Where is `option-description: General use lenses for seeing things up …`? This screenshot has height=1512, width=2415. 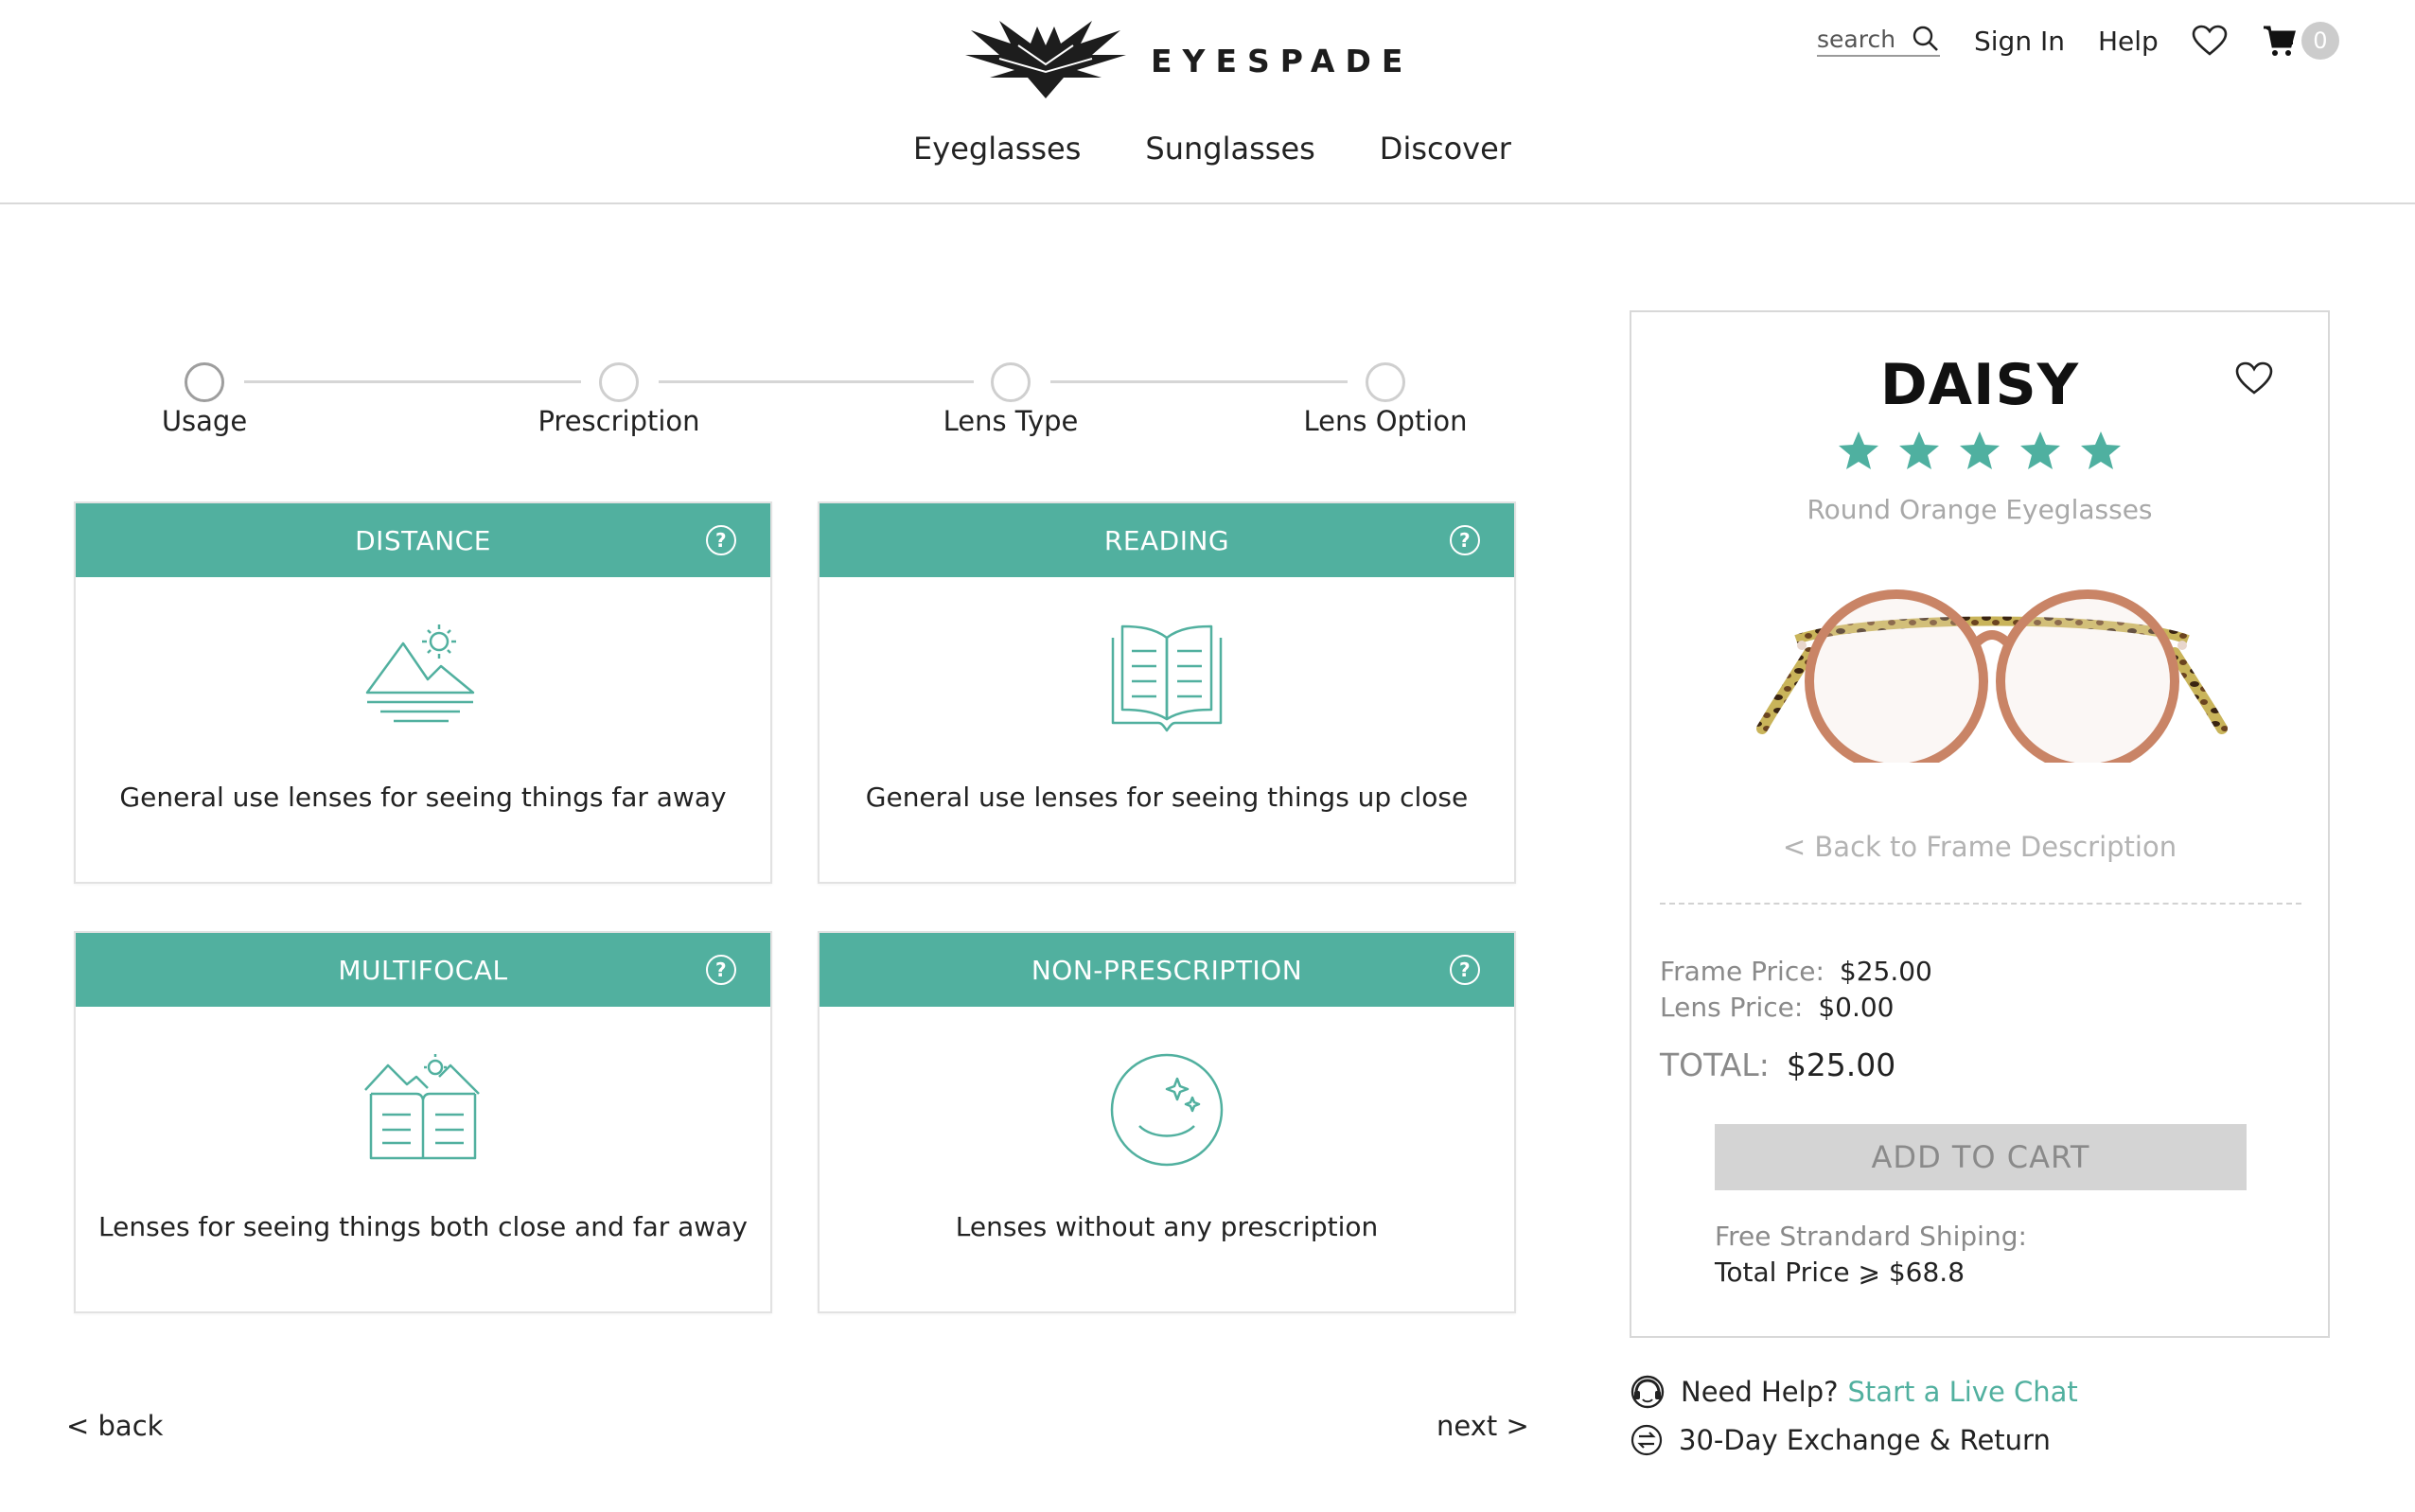
option-description: General use lenses for seeing things up … is located at coordinates (1167, 797).